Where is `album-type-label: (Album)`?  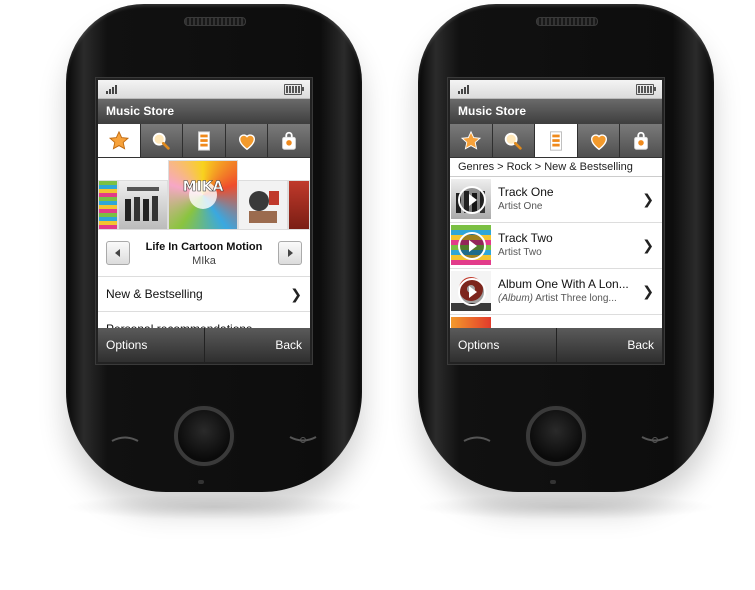
album-type-label: (Album) is located at coordinates (516, 298).